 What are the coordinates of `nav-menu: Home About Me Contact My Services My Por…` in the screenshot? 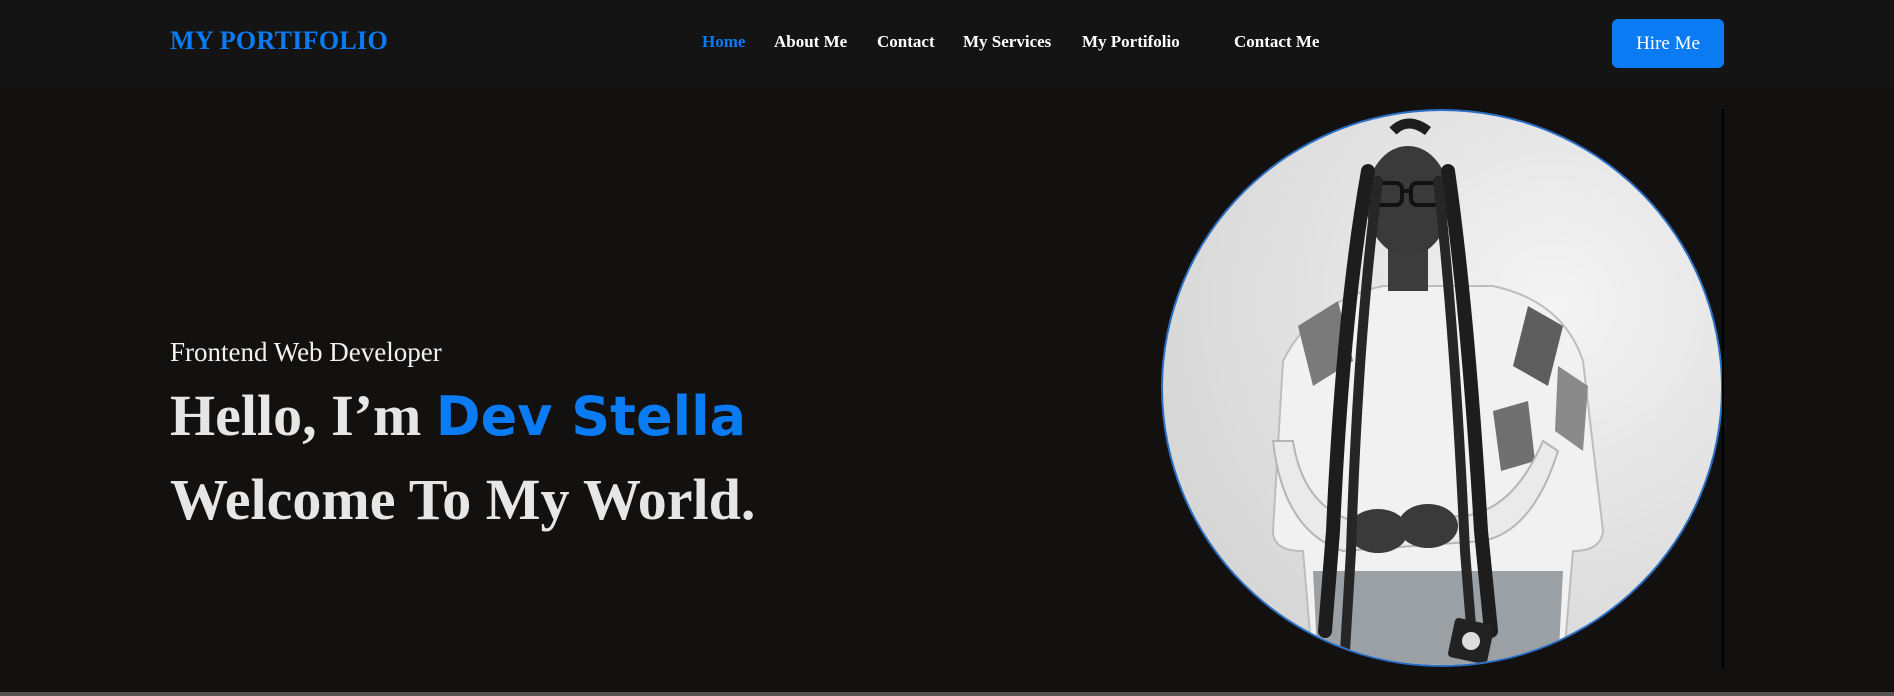 It's located at (947, 44).